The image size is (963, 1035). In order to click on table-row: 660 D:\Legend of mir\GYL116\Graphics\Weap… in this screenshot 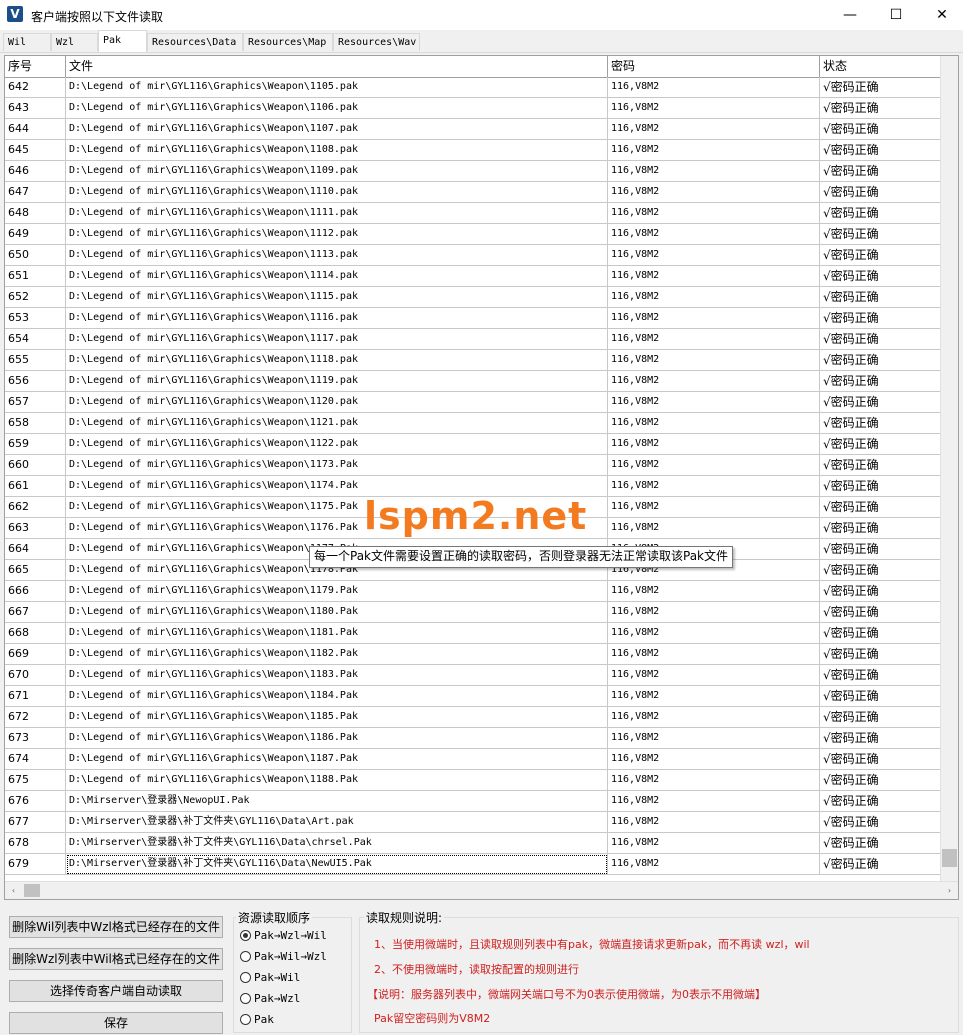, I will do `click(474, 465)`.